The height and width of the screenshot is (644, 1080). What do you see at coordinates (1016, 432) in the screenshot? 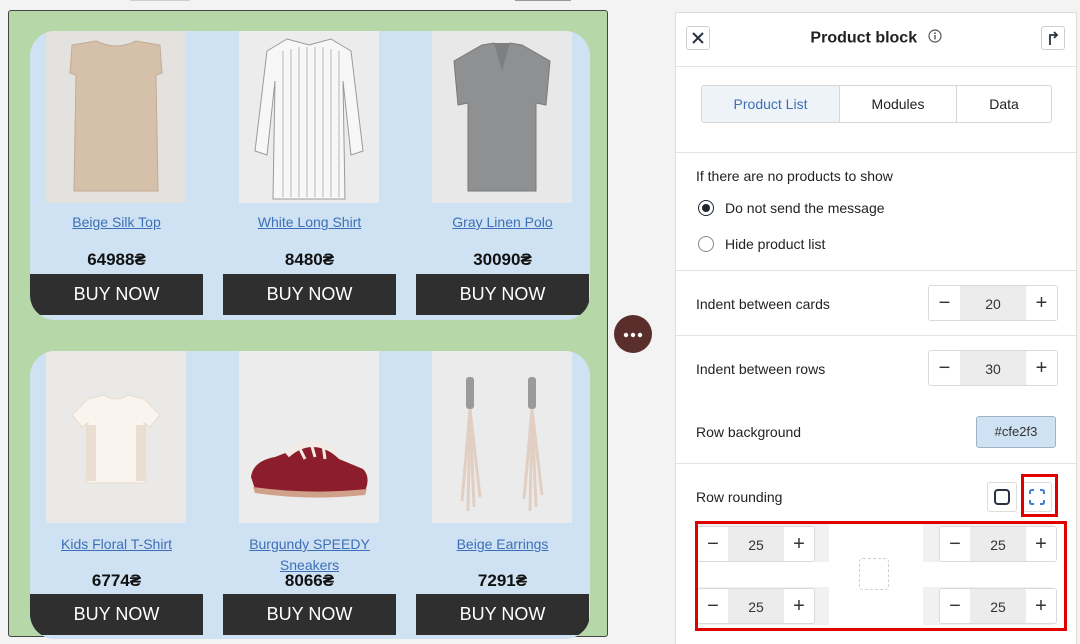
I see `row-background-color-picker: #cfe2f3` at bounding box center [1016, 432].